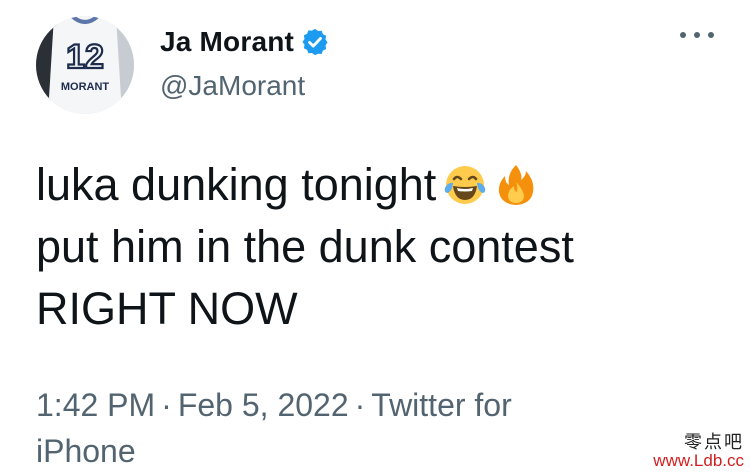  Describe the element at coordinates (465, 185) in the screenshot. I see `face-with-tears-of-joy-icon` at that location.